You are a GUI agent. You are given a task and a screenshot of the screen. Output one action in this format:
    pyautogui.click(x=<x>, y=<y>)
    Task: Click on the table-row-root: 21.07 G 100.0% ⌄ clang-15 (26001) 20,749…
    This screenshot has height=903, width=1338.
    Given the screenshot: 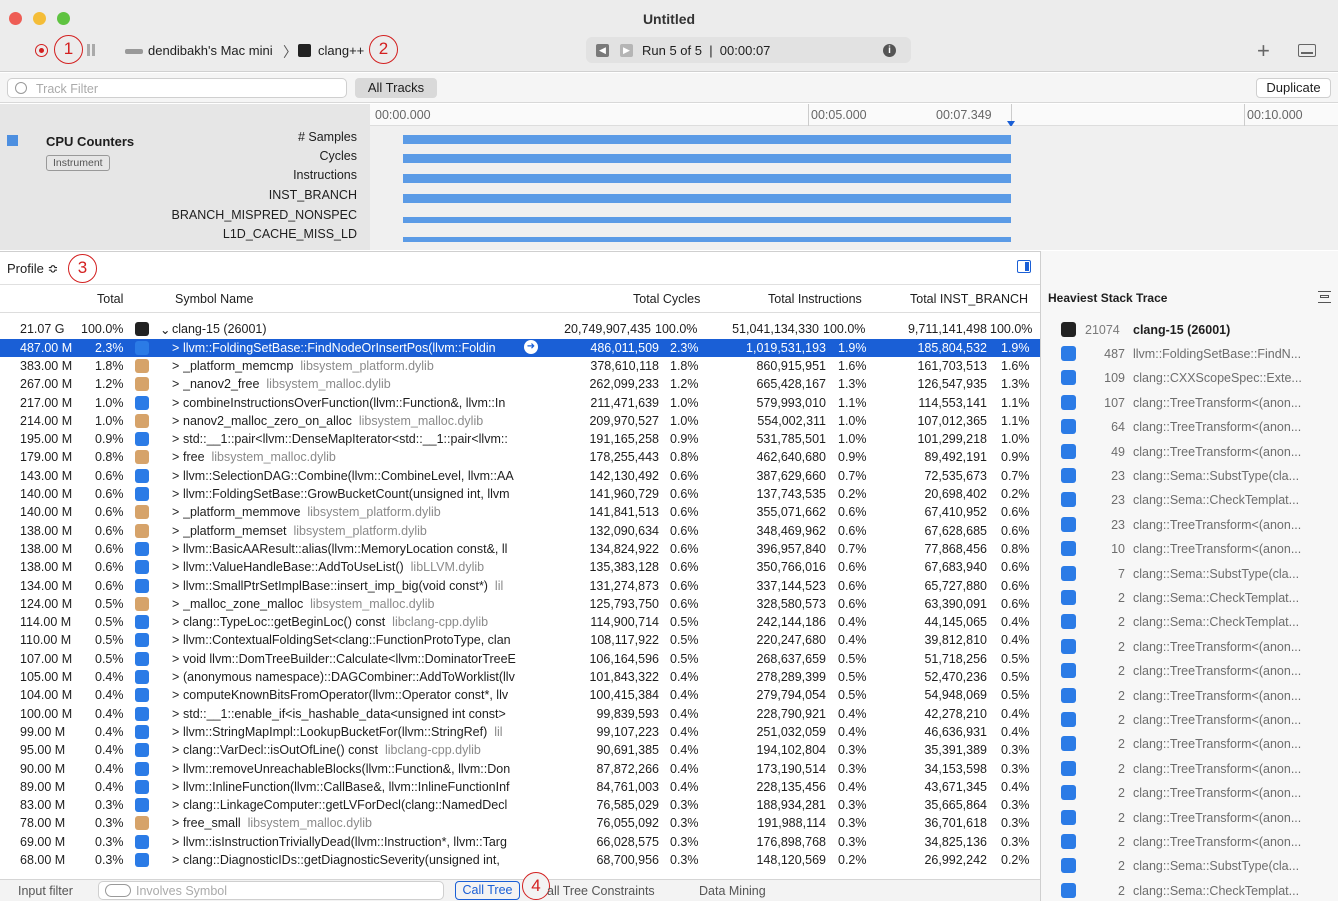 What is the action you would take?
    pyautogui.click(x=520, y=329)
    